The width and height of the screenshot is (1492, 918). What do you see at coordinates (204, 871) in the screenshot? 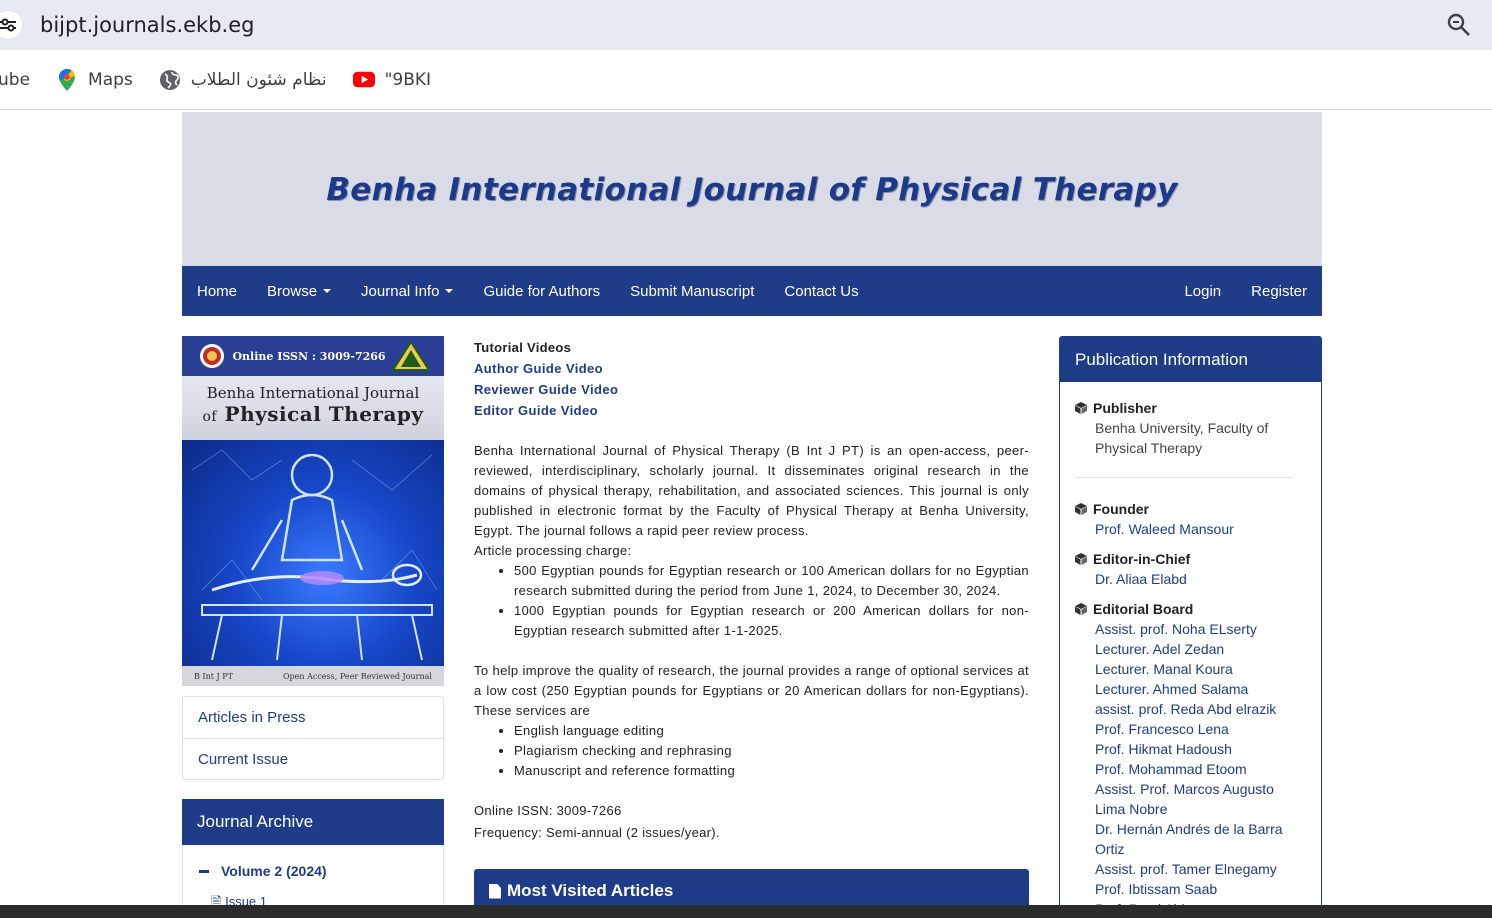
I see `collapse-minus-icon` at bounding box center [204, 871].